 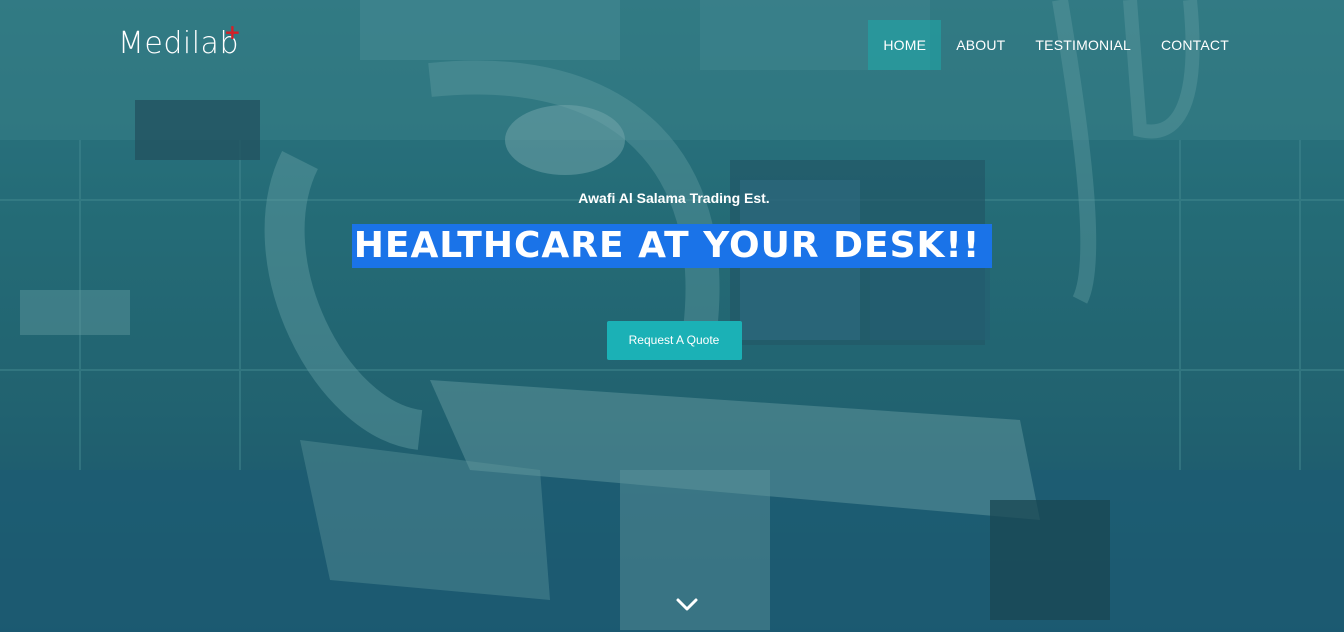 I want to click on main-nav: HOME ABOUT TESTIMONIAL CONTACT, so click(x=1056, y=45).